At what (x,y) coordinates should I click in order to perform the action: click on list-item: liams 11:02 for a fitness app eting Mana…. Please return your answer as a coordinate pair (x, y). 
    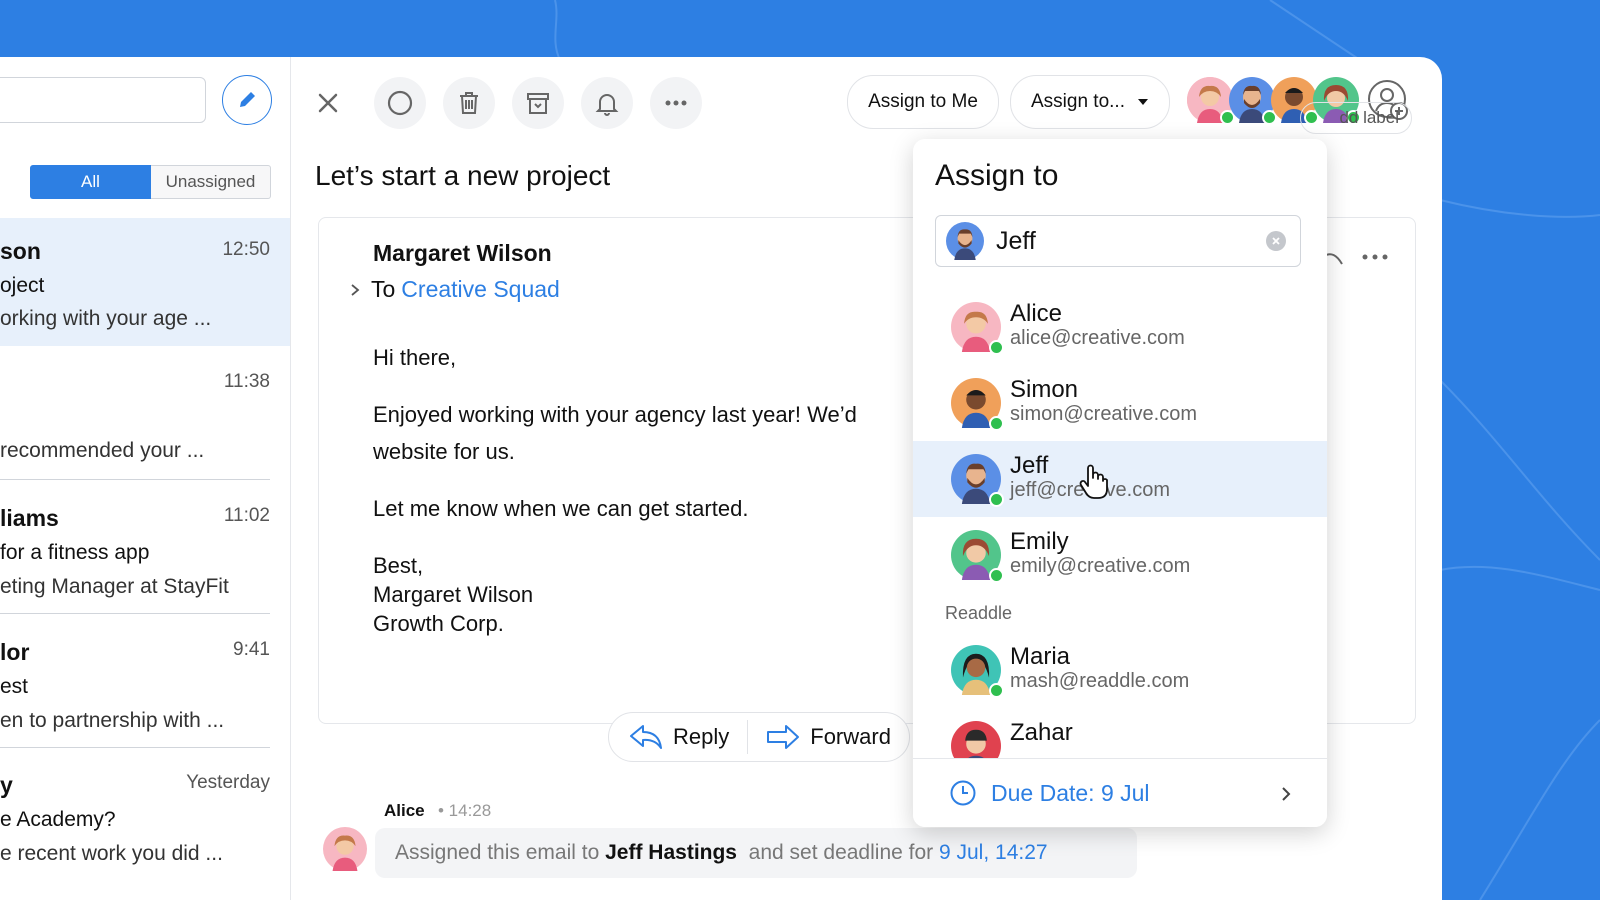
    Looking at the image, I should click on (145, 547).